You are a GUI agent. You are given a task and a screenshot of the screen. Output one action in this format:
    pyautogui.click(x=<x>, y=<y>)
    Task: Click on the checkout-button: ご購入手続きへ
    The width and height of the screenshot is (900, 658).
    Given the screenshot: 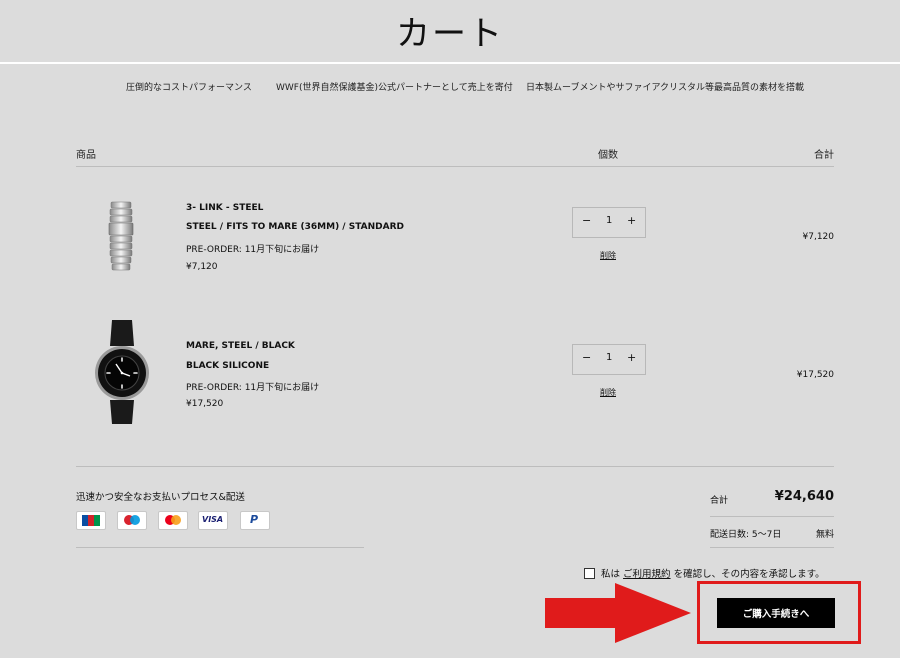 What is the action you would take?
    pyautogui.click(x=776, y=613)
    